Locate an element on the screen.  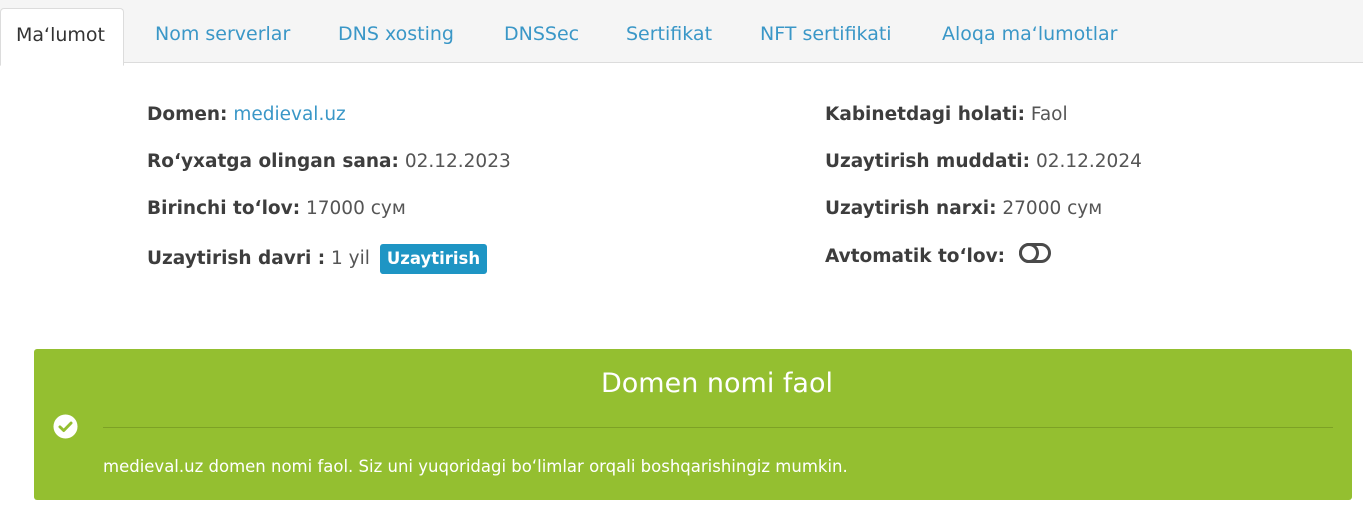
tab-sertifikat: Sertifikat is located at coordinates (669, 31).